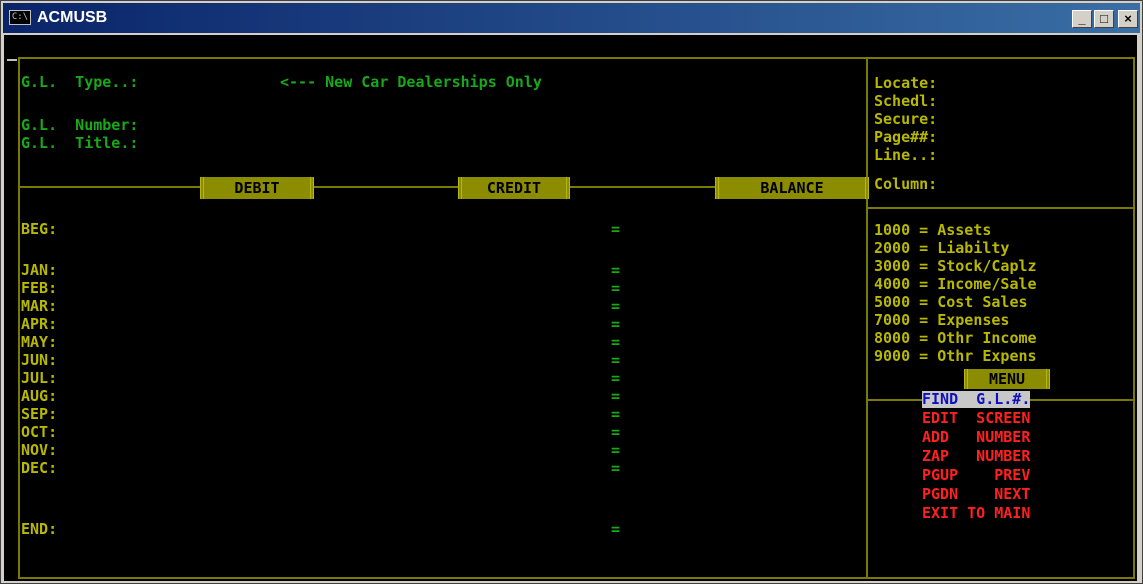 The height and width of the screenshot is (584, 1143). I want to click on period-beg: BEG:, so click(39, 229).